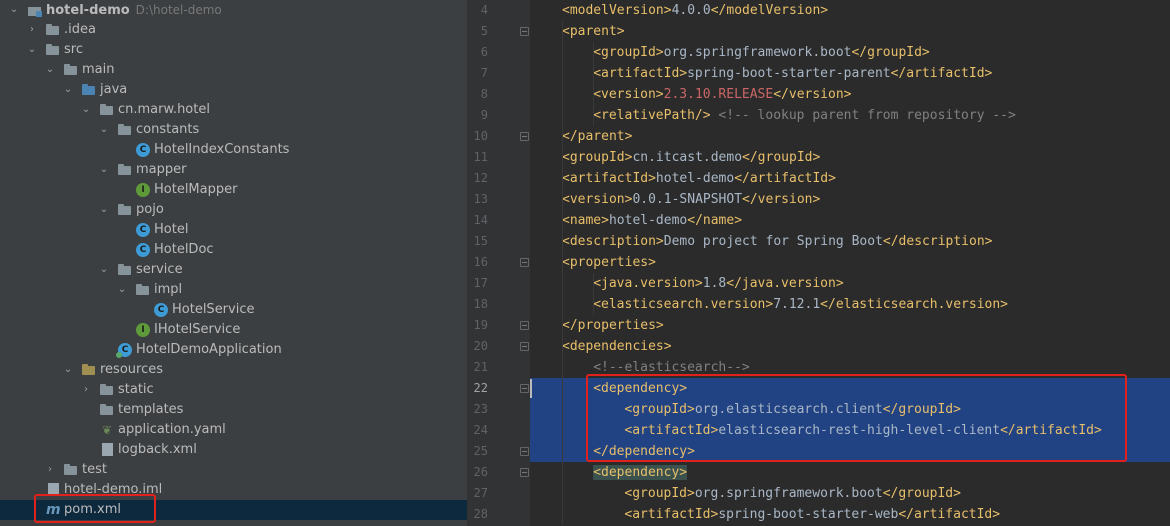 The width and height of the screenshot is (1170, 526). I want to click on code-line: <version>2.3.10.RELEASE</version>, so click(850, 94).